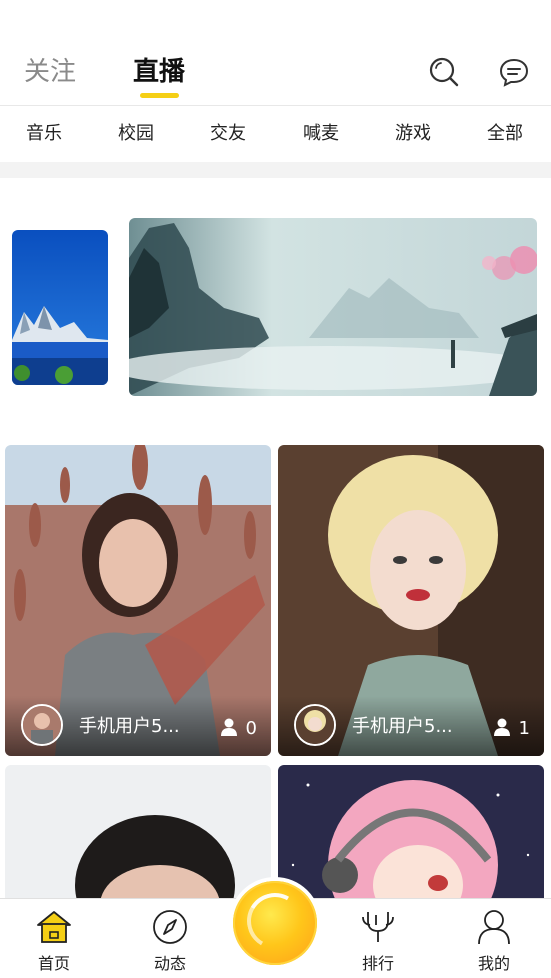 This screenshot has width=551, height=978. Describe the element at coordinates (159, 72) in the screenshot. I see `tab-live: 直播` at that location.